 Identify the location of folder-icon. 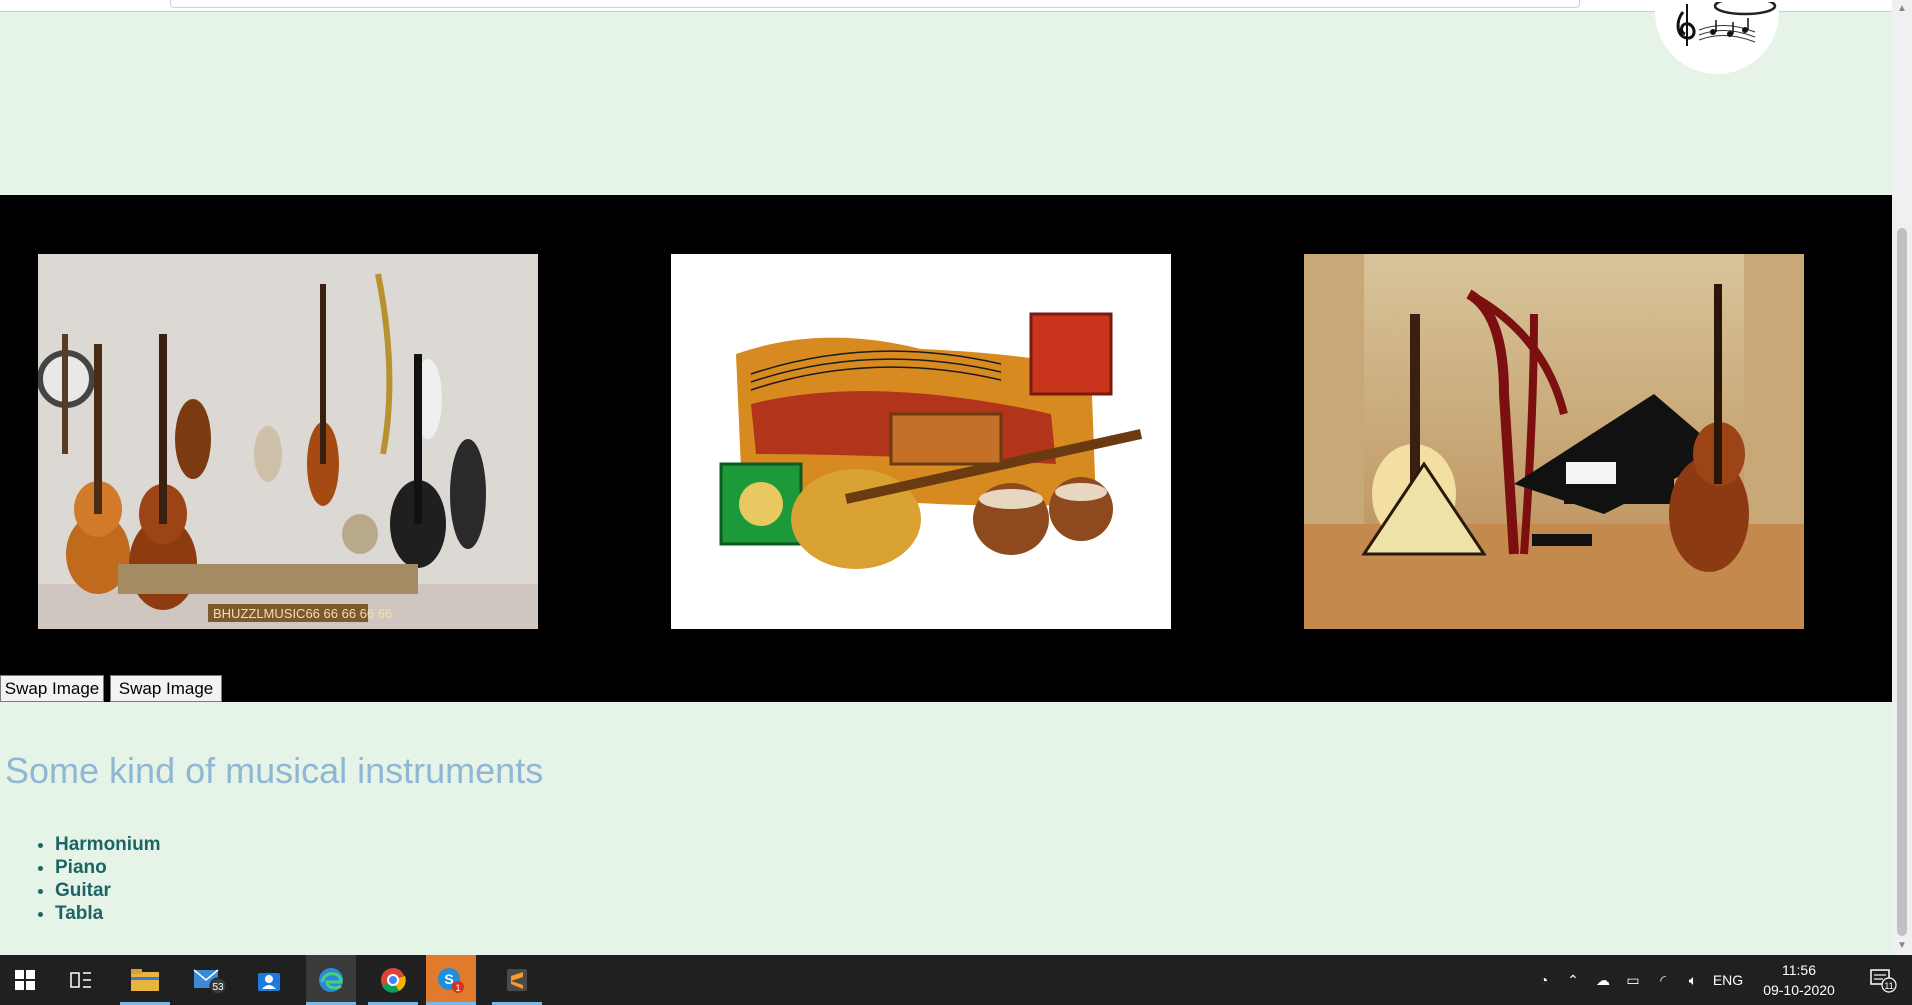
(145, 980).